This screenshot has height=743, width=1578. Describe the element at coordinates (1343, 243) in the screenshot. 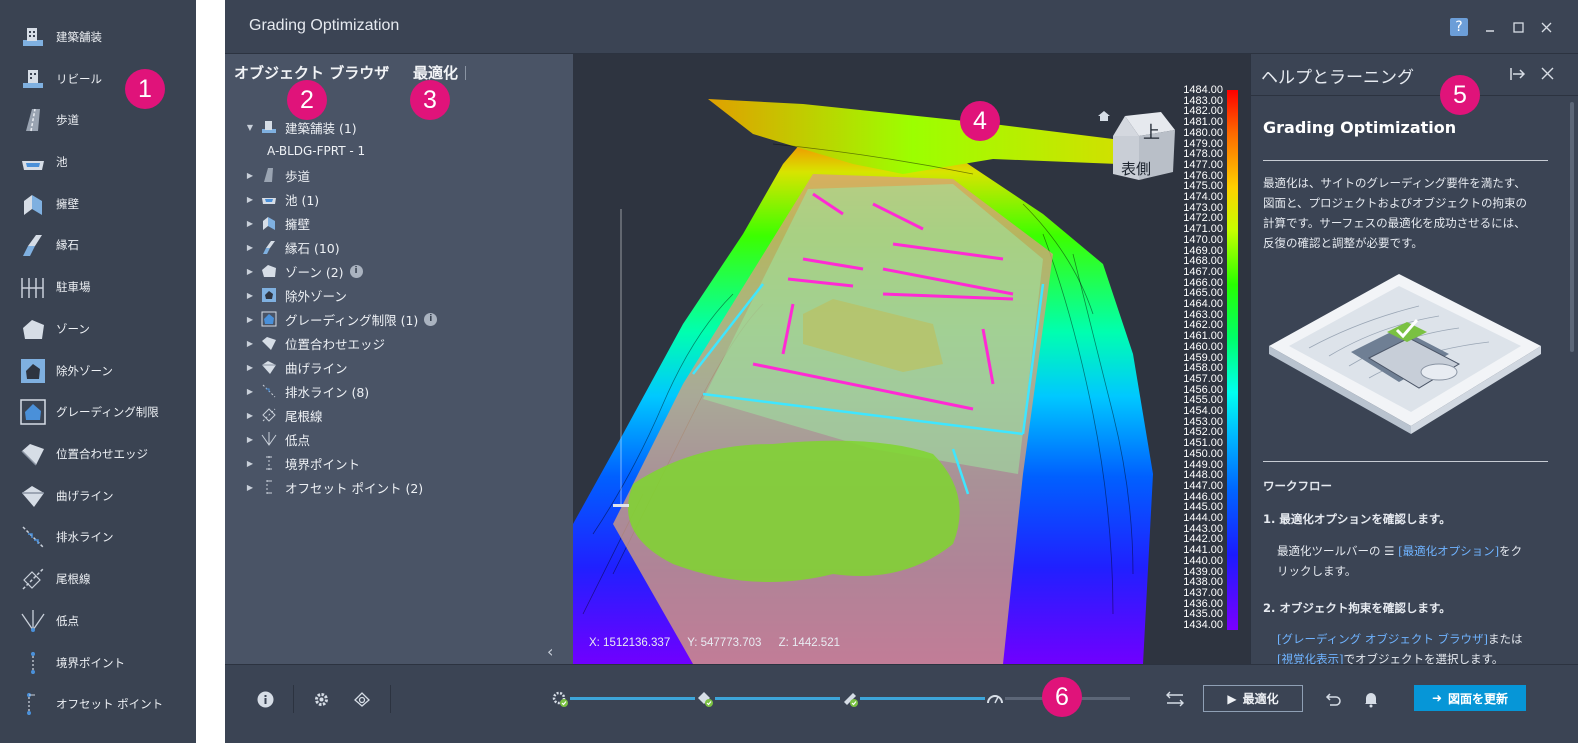

I see `help-intro-line: 反復の確認と調整が必要です。` at that location.